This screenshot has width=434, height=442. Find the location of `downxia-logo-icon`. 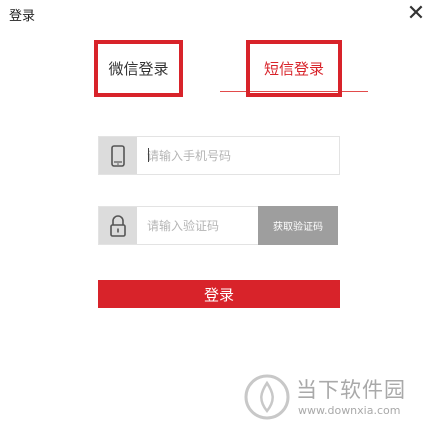

downxia-logo-icon is located at coordinates (267, 397).